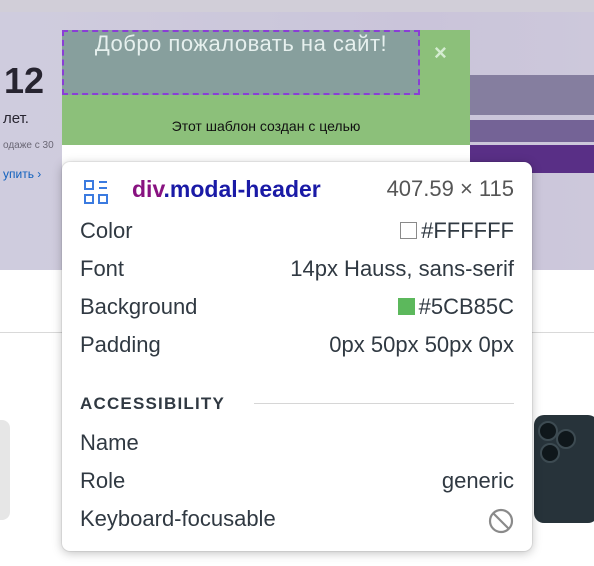 This screenshot has height=566, width=594. What do you see at coordinates (106, 230) in the screenshot?
I see `property-label: Color` at bounding box center [106, 230].